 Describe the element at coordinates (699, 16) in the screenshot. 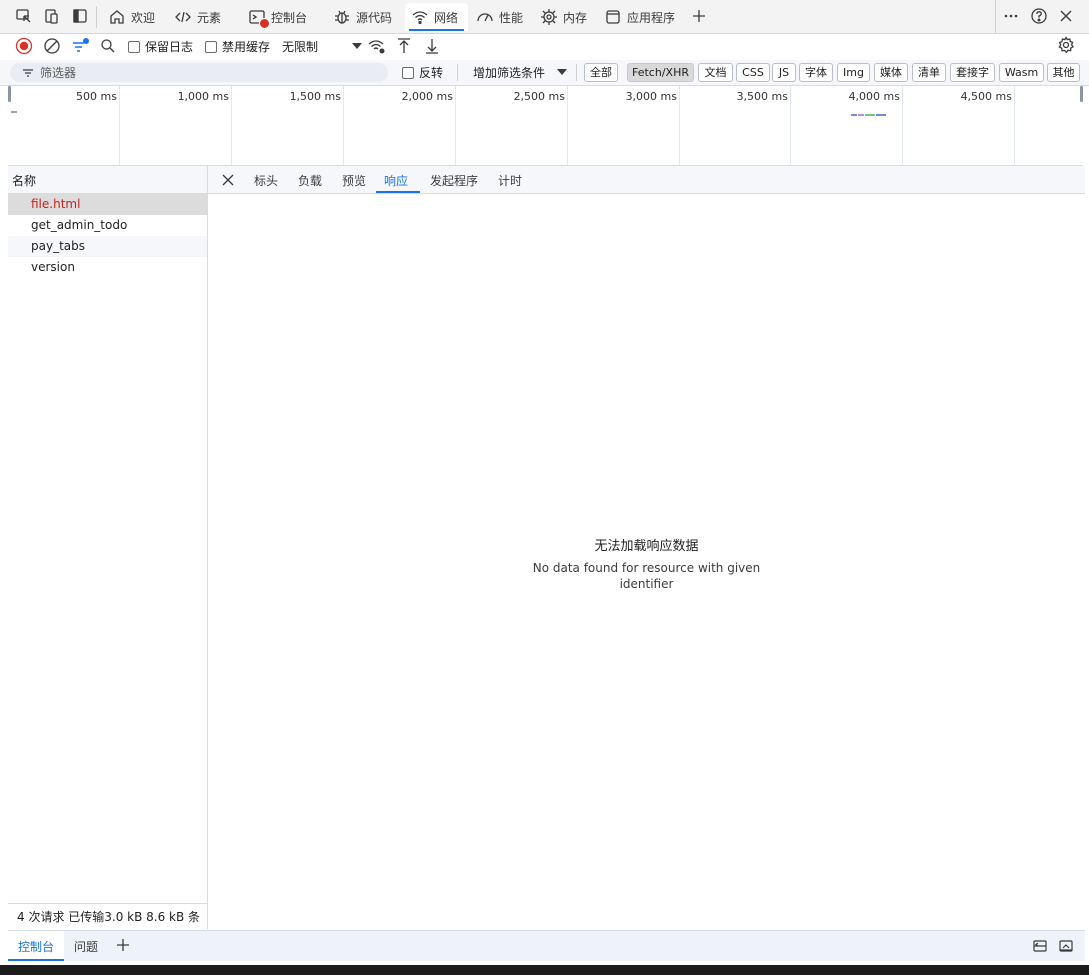

I see `add-tab-icon` at that location.